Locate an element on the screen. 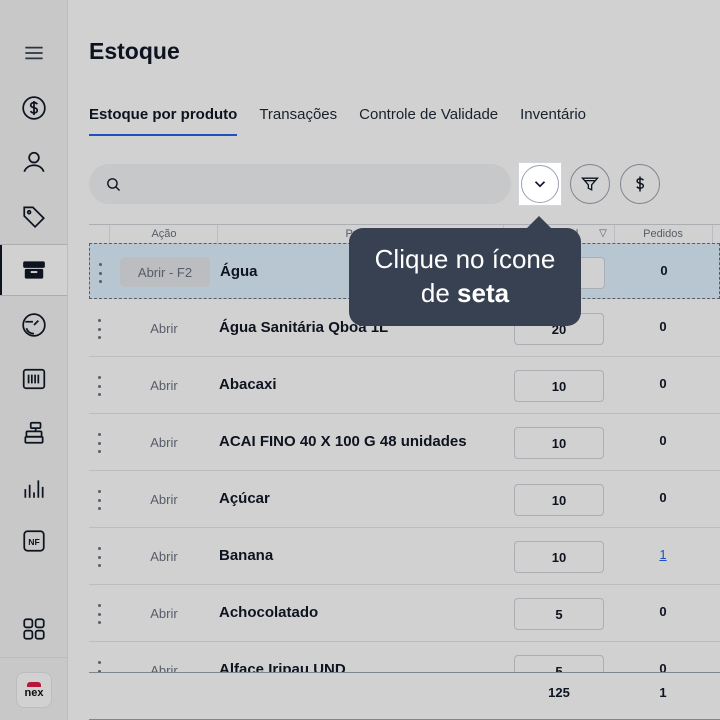 Image resolution: width=720 pixels, height=720 pixels. tooltip-prefix: de is located at coordinates (435, 293).